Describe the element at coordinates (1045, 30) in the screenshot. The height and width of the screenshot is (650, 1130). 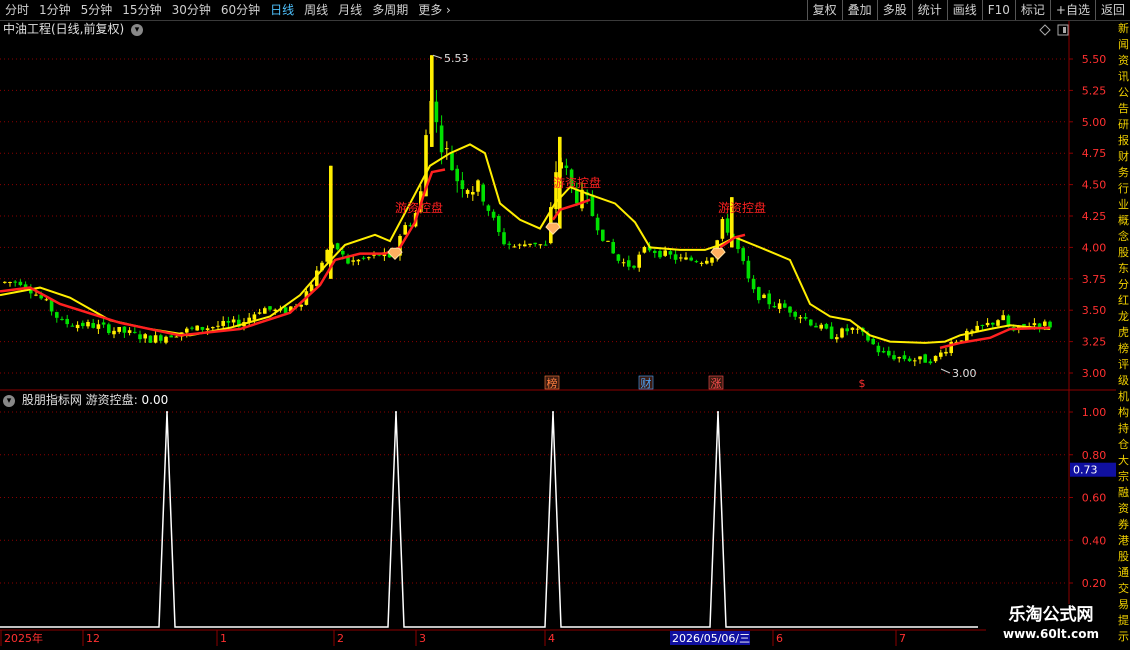
I see `diamond-icon` at that location.